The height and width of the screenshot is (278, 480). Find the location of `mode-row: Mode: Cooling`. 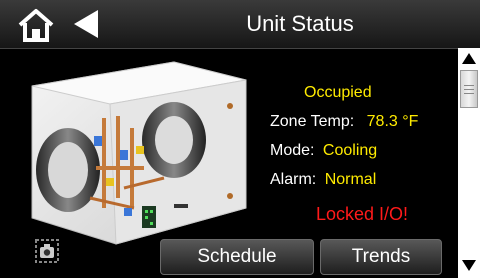

mode-row: Mode: Cooling is located at coordinates (323, 151).